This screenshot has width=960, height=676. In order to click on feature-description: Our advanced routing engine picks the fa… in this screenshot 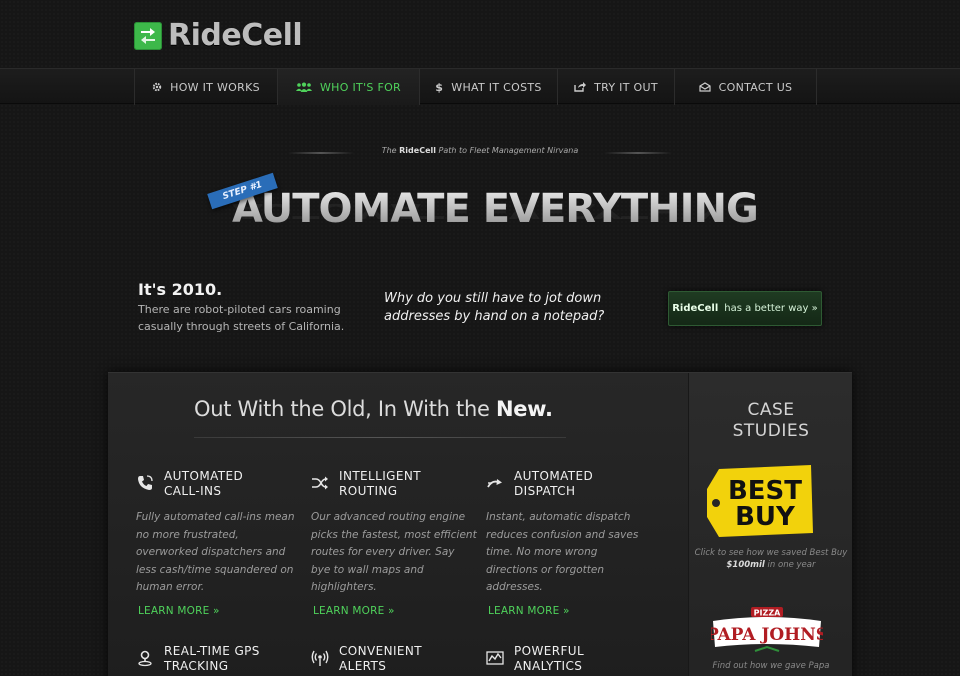, I will do `click(394, 552)`.